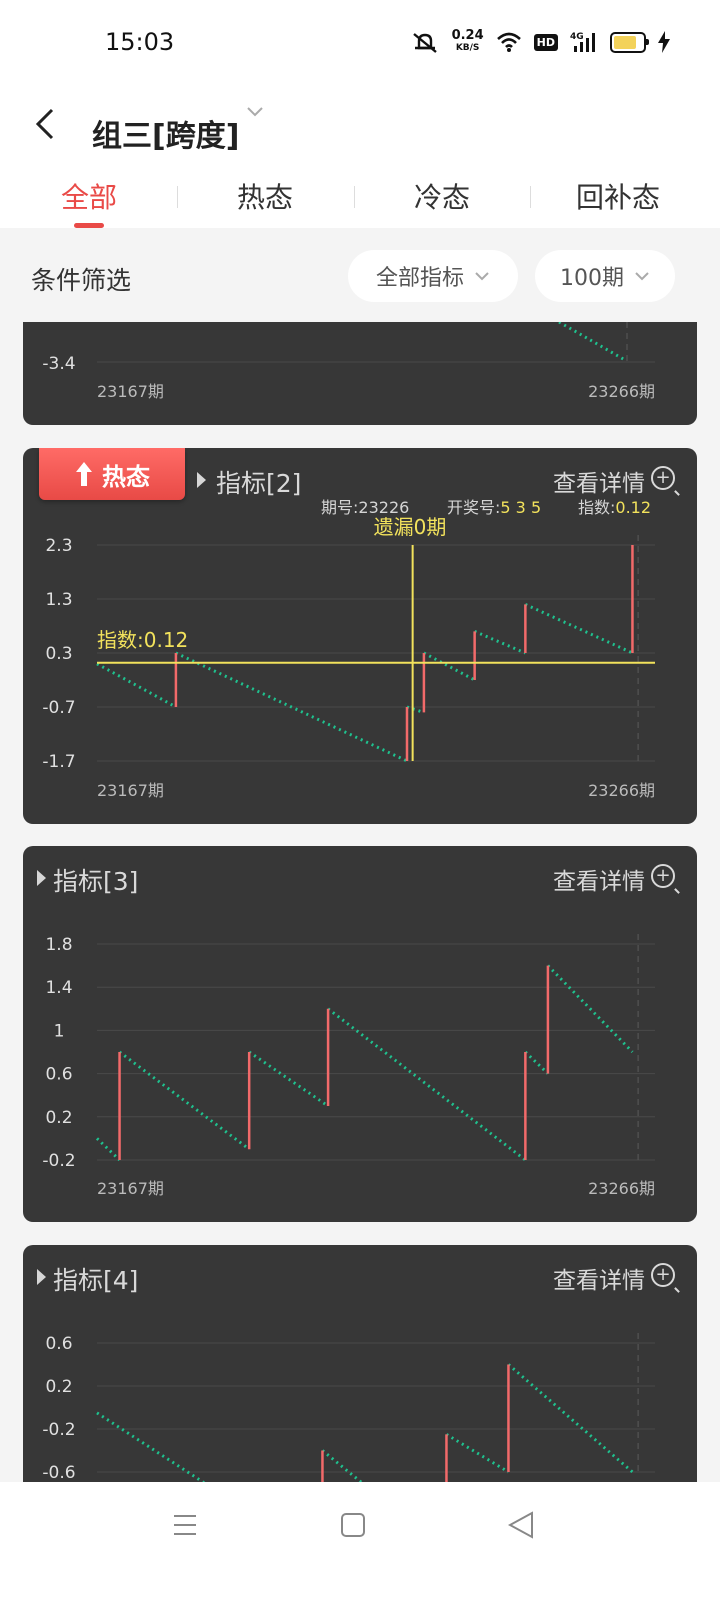 The height and width of the screenshot is (1600, 720). I want to click on tab-rebound: 回补态, so click(618, 196).